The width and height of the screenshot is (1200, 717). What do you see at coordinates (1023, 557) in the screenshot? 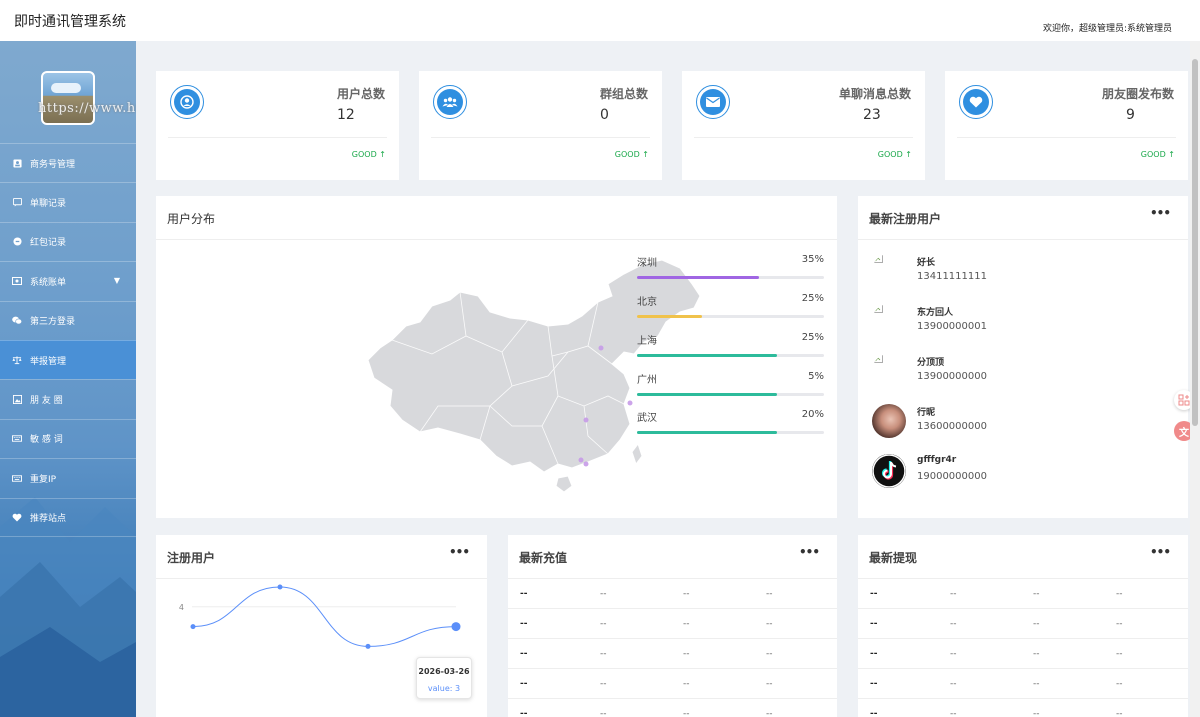
I see `panel-title: 最新提现 •••` at bounding box center [1023, 557].